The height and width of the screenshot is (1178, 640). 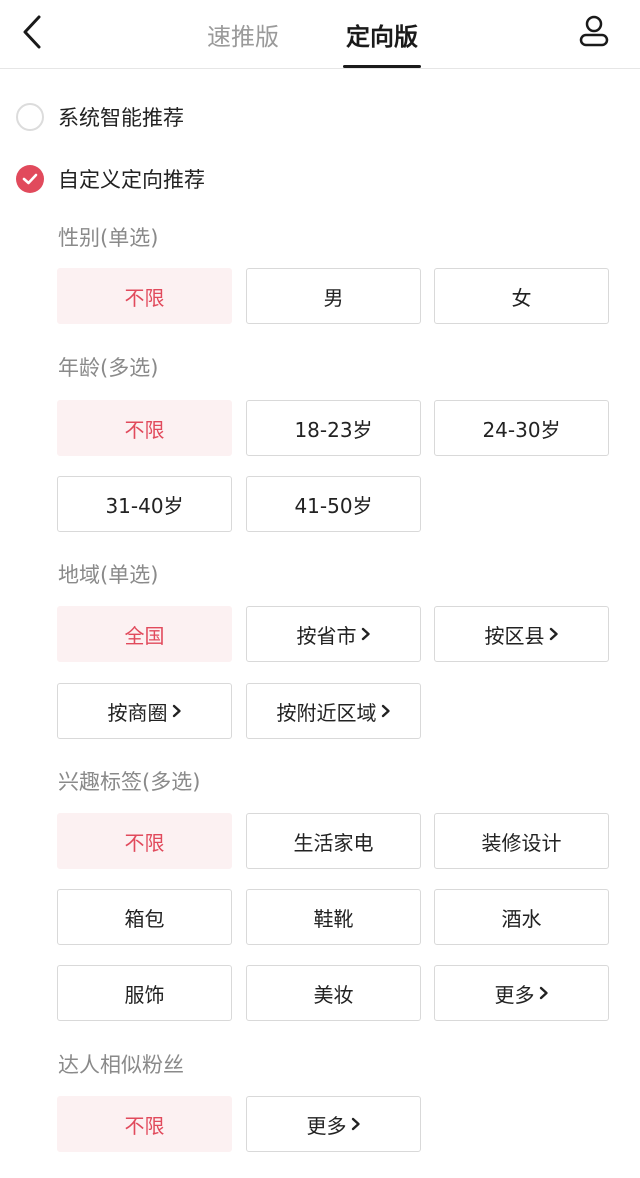 I want to click on radio-custom, so click(x=30, y=179).